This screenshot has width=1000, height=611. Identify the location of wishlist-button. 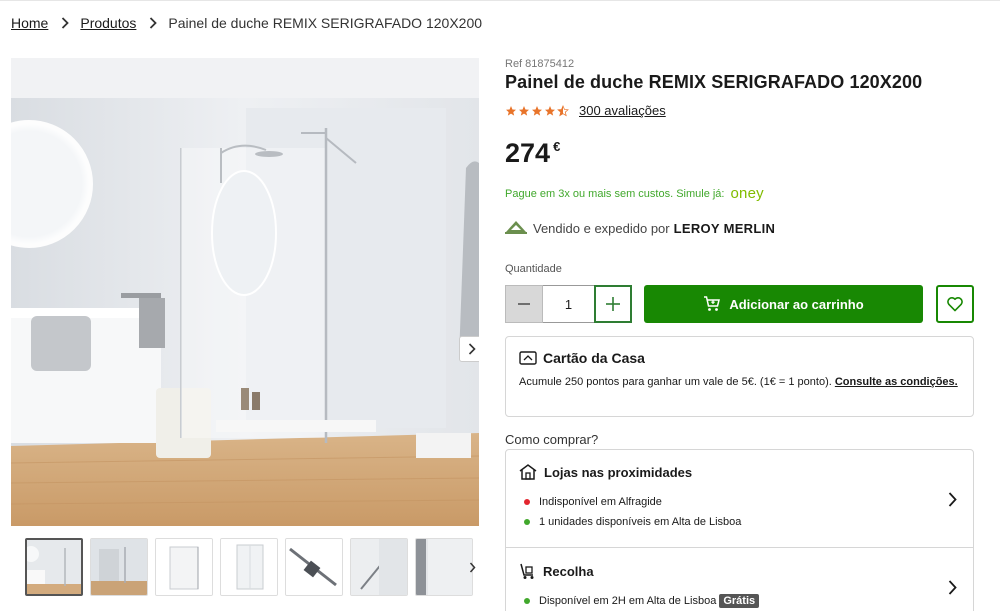
(955, 304).